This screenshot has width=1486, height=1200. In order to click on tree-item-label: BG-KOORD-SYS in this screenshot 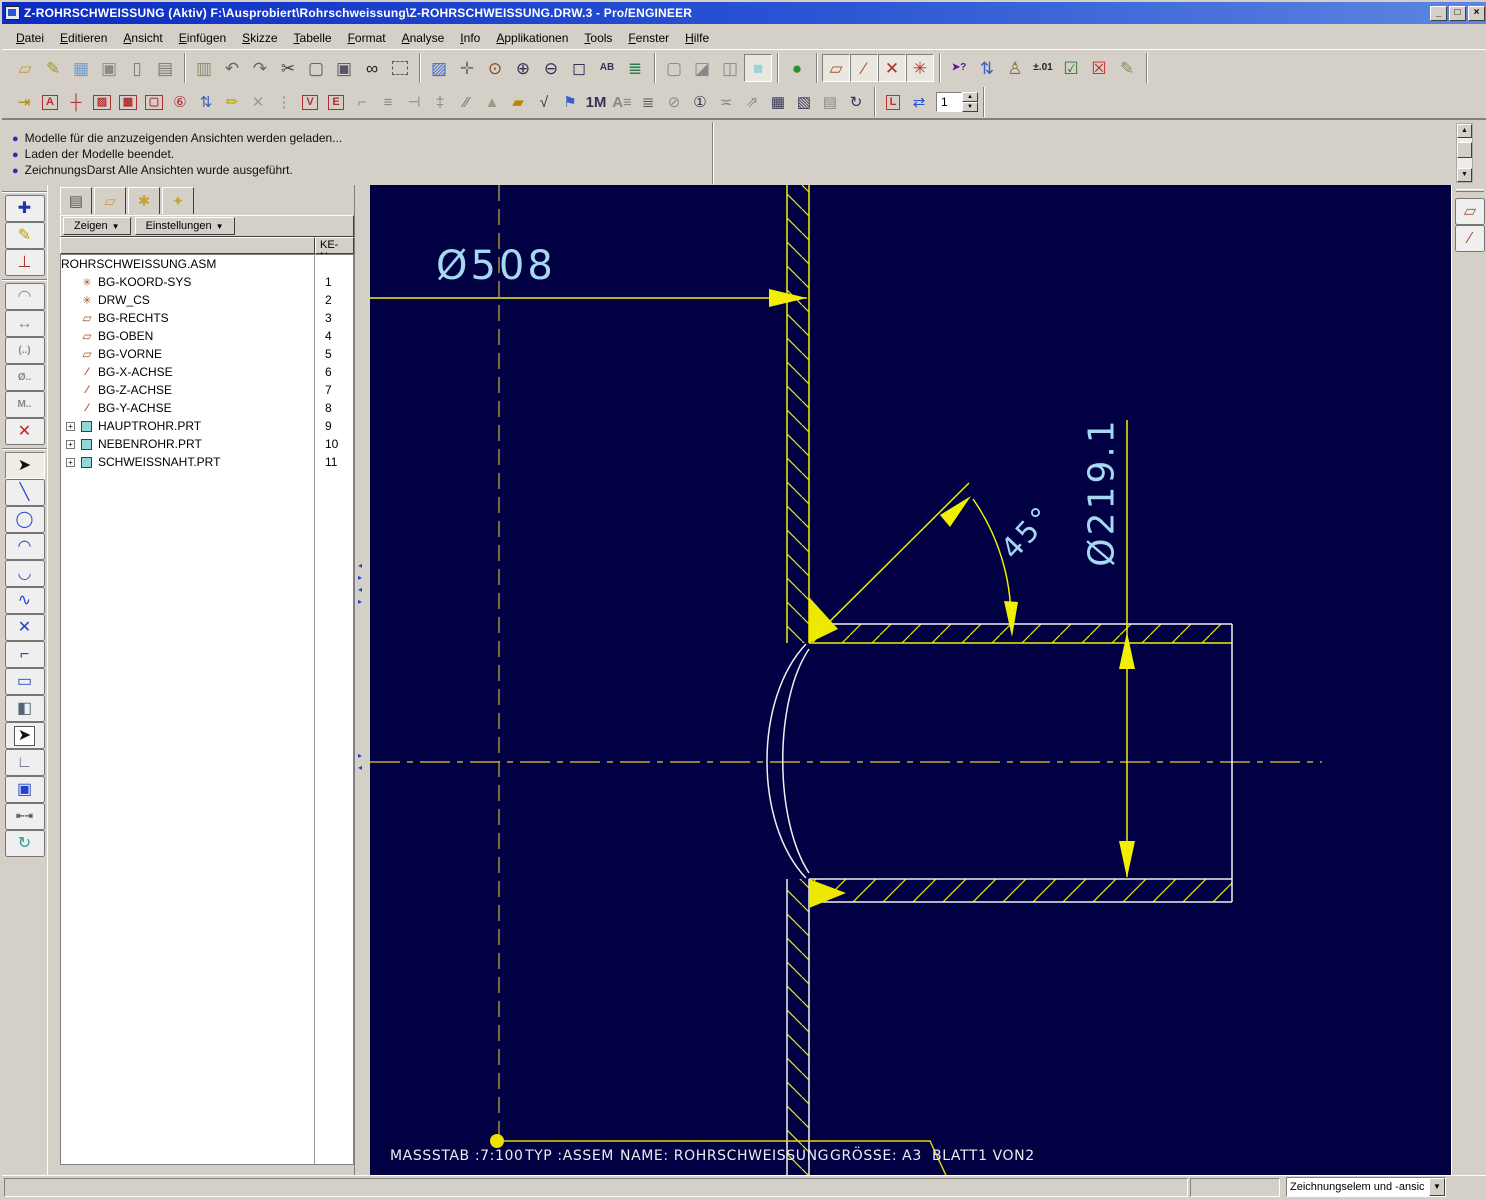, I will do `click(208, 282)`.